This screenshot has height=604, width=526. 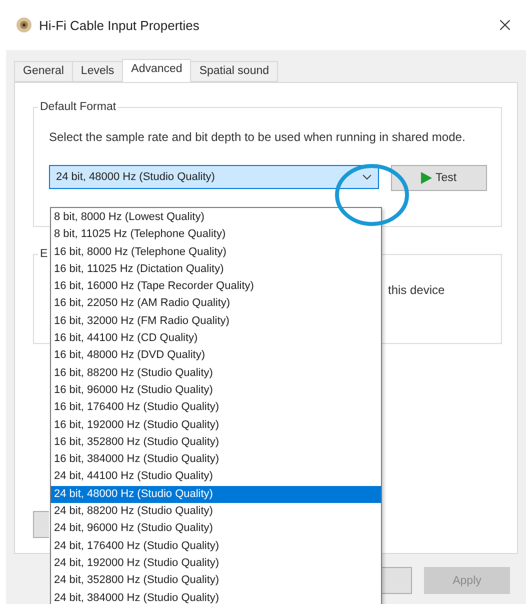 What do you see at coordinates (216, 425) in the screenshot?
I see `dropdown-option: 16 bit, 192000 Hz (Studio Quality)` at bounding box center [216, 425].